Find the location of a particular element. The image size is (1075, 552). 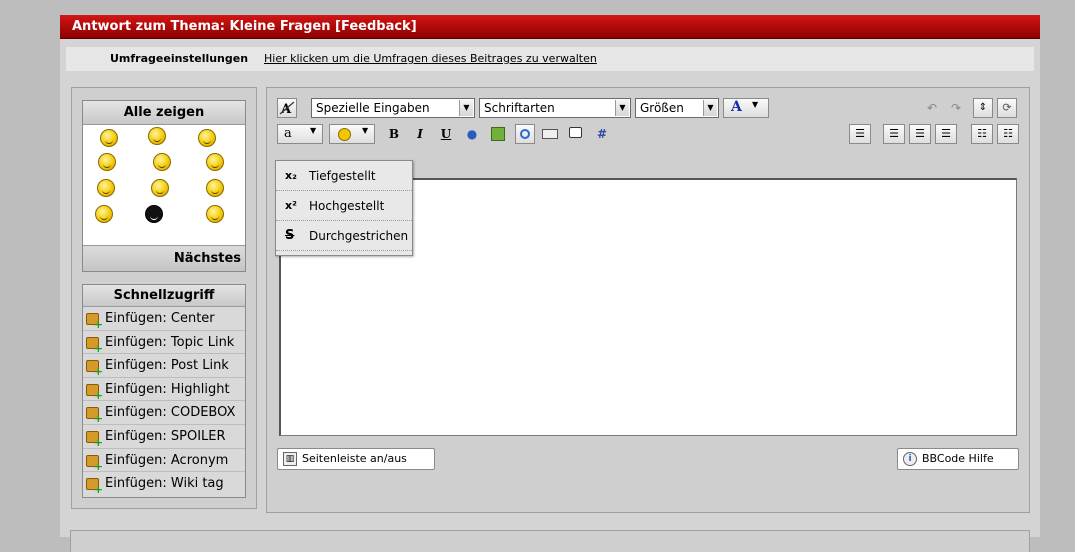

smiley-neutral-icon is located at coordinates (162, 162).